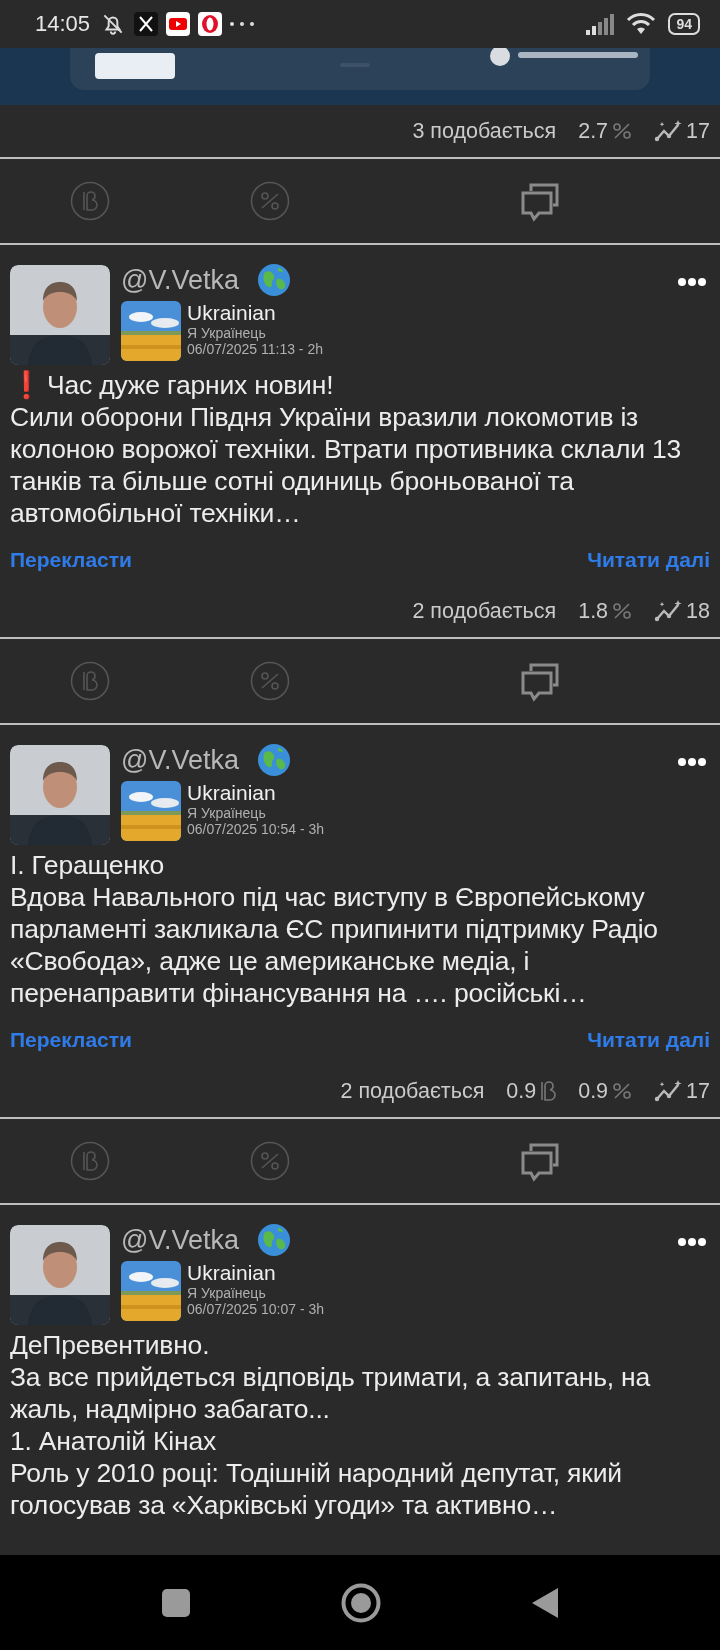 This screenshot has height=1650, width=720. What do you see at coordinates (210, 24) in the screenshot?
I see `browser-app-icon` at bounding box center [210, 24].